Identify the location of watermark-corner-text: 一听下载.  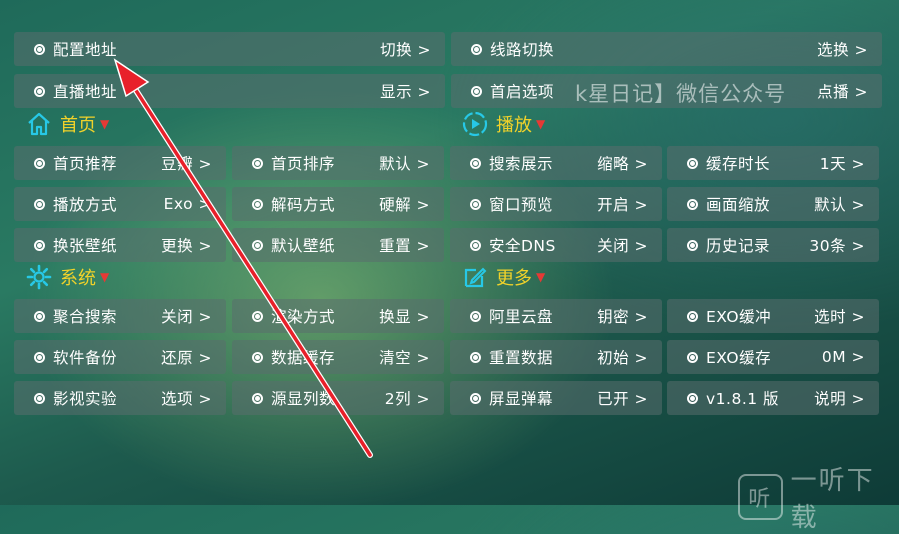
(832, 499).